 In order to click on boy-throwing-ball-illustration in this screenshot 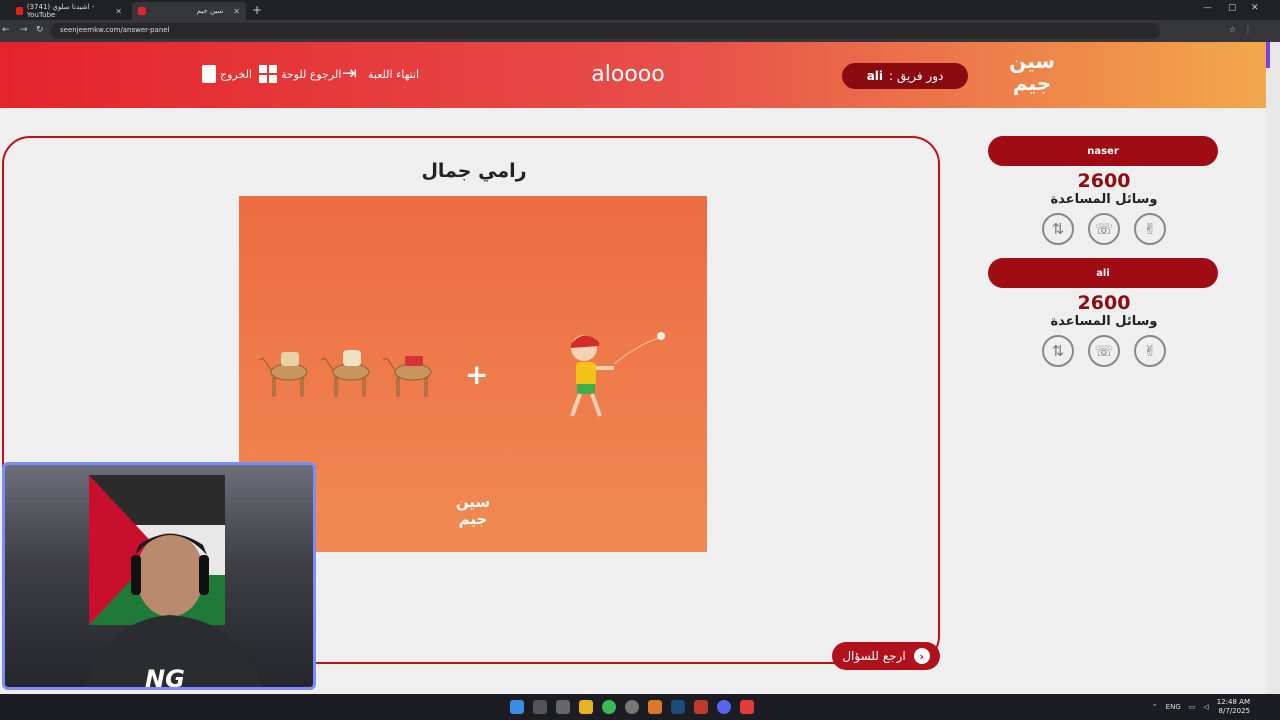, I will do `click(617, 374)`.